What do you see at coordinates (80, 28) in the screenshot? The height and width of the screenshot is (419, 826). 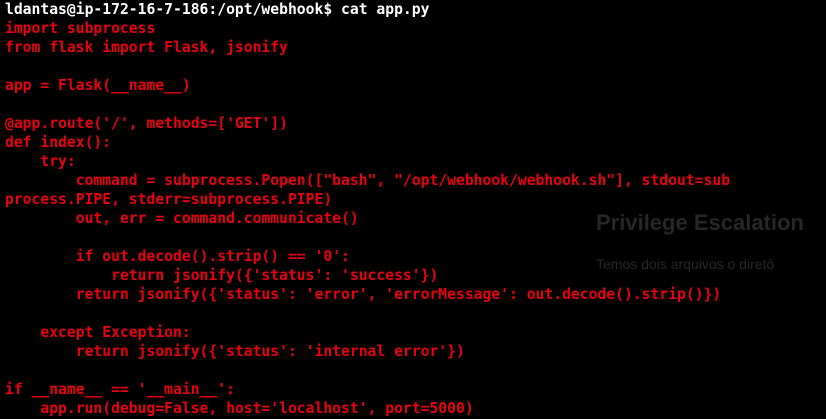 I see `code-line: import subprocess` at bounding box center [80, 28].